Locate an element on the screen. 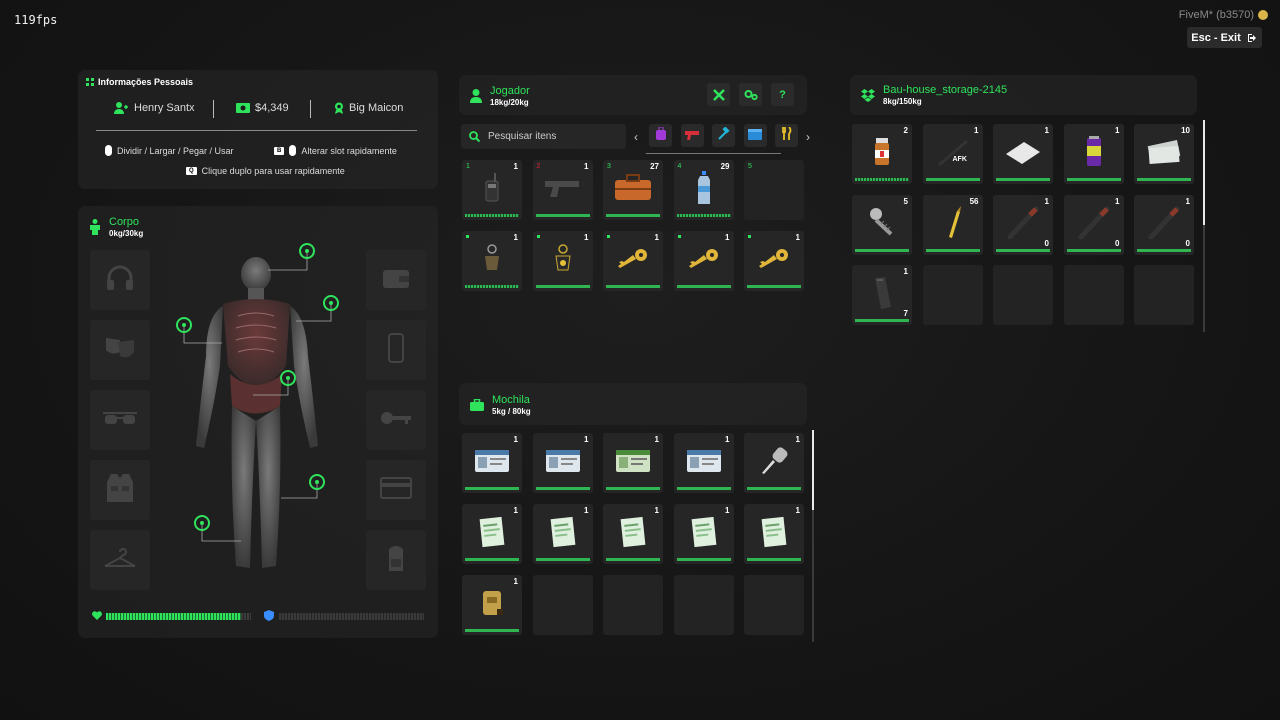  money-icon is located at coordinates (243, 108).